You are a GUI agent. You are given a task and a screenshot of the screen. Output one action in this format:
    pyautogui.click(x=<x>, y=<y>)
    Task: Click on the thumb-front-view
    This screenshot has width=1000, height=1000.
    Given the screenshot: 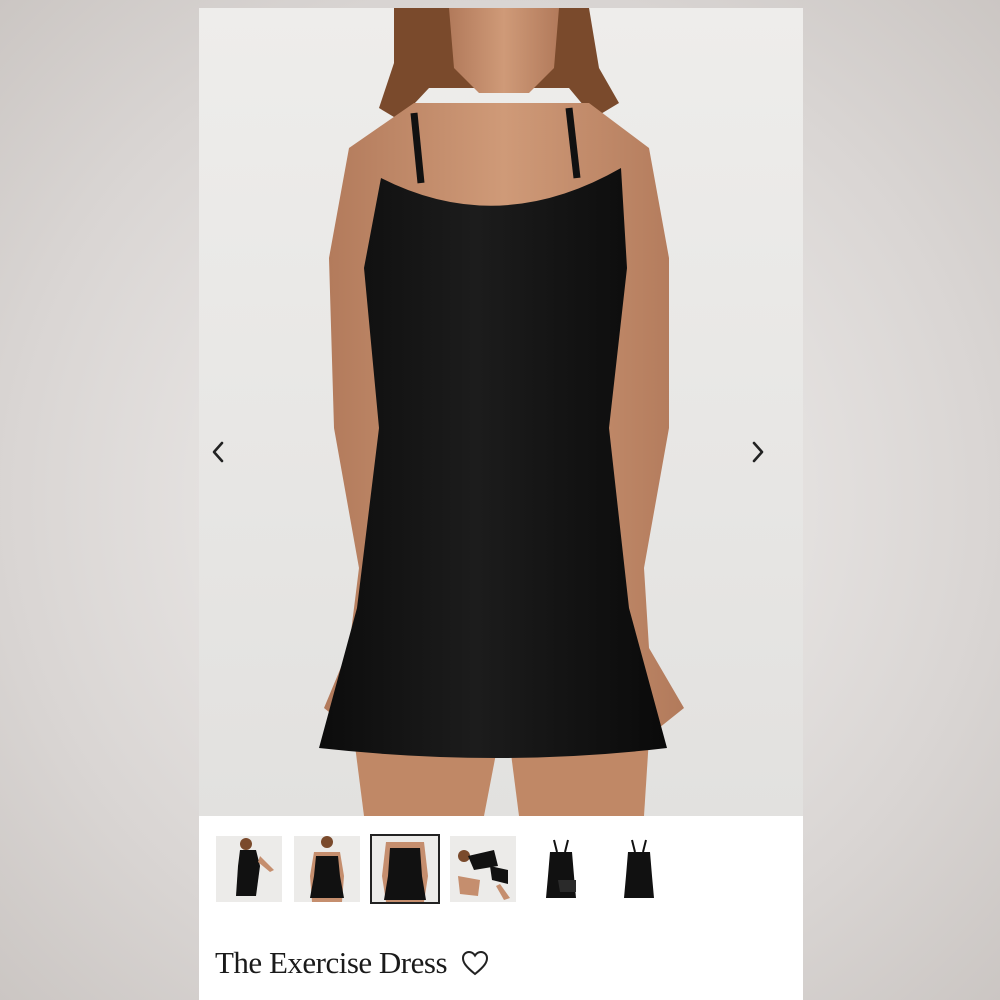 What is the action you would take?
    pyautogui.click(x=327, y=869)
    